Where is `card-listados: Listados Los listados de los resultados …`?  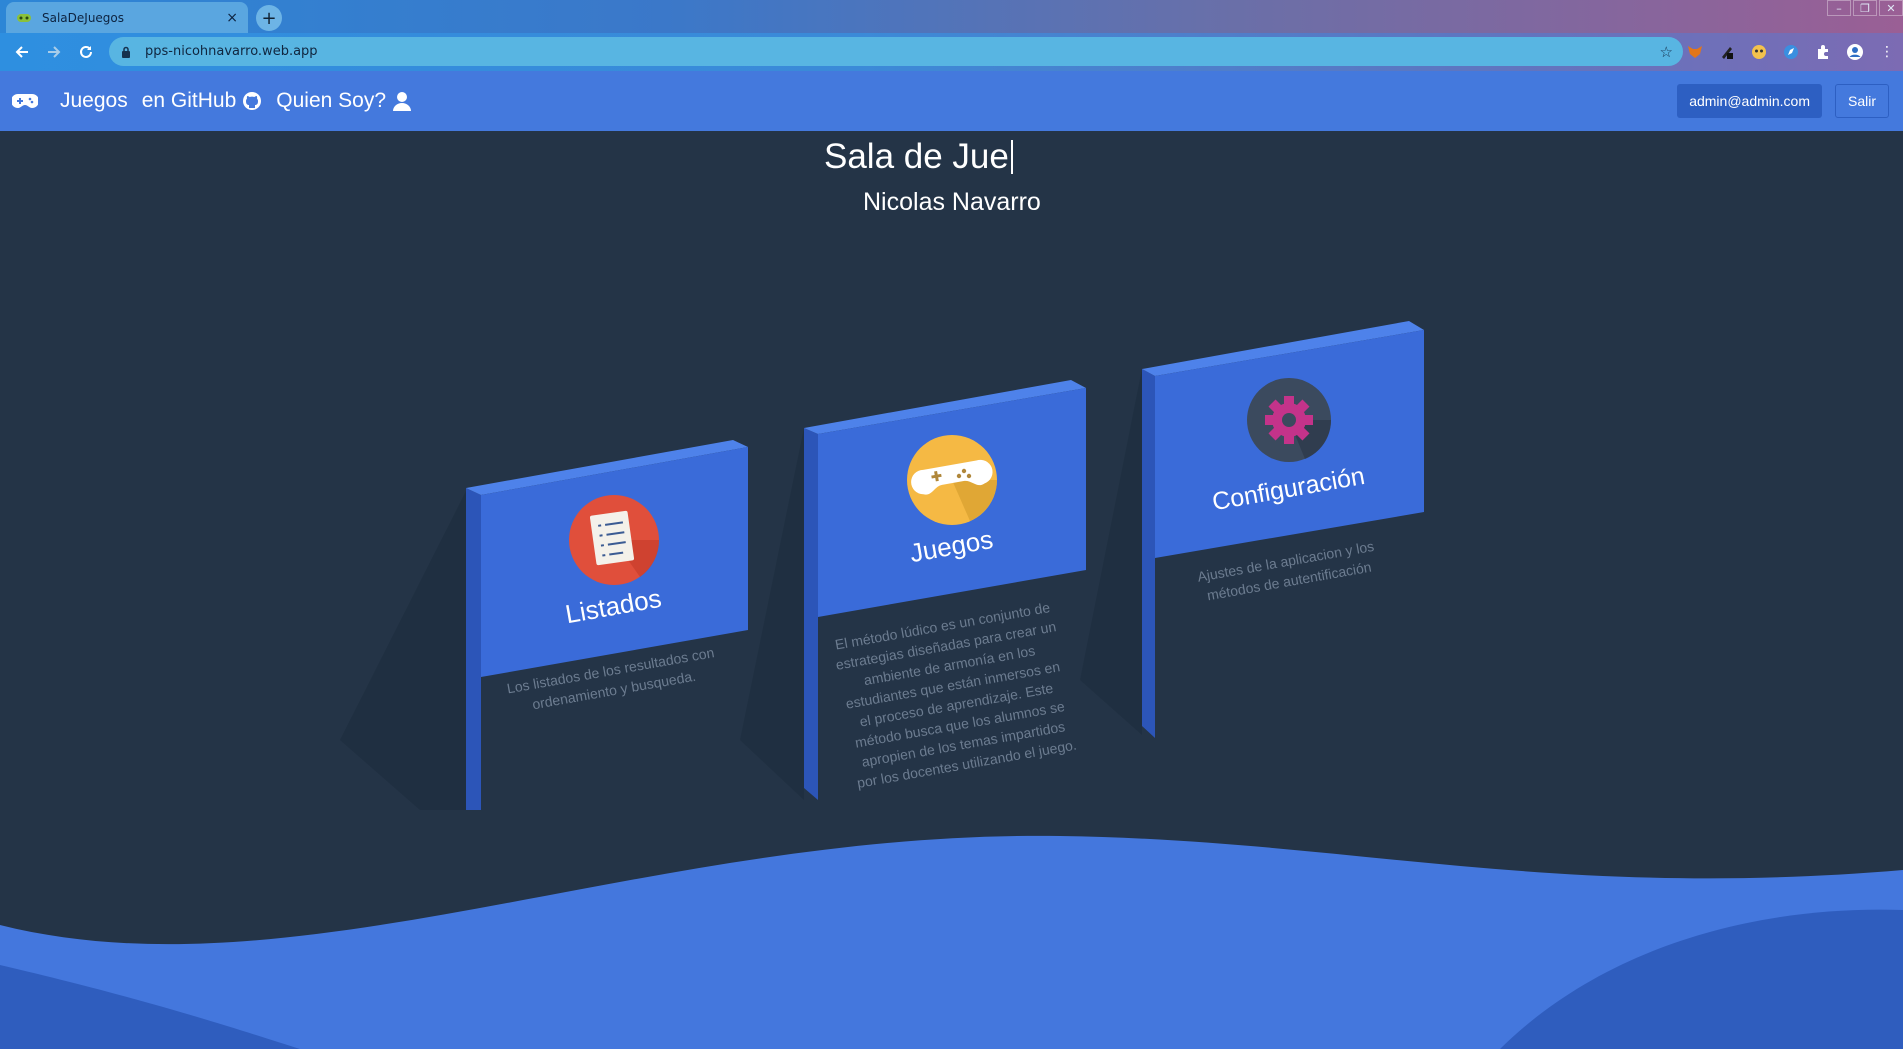
card-listados: Listados Los listados de los resultados … is located at coordinates (607, 625).